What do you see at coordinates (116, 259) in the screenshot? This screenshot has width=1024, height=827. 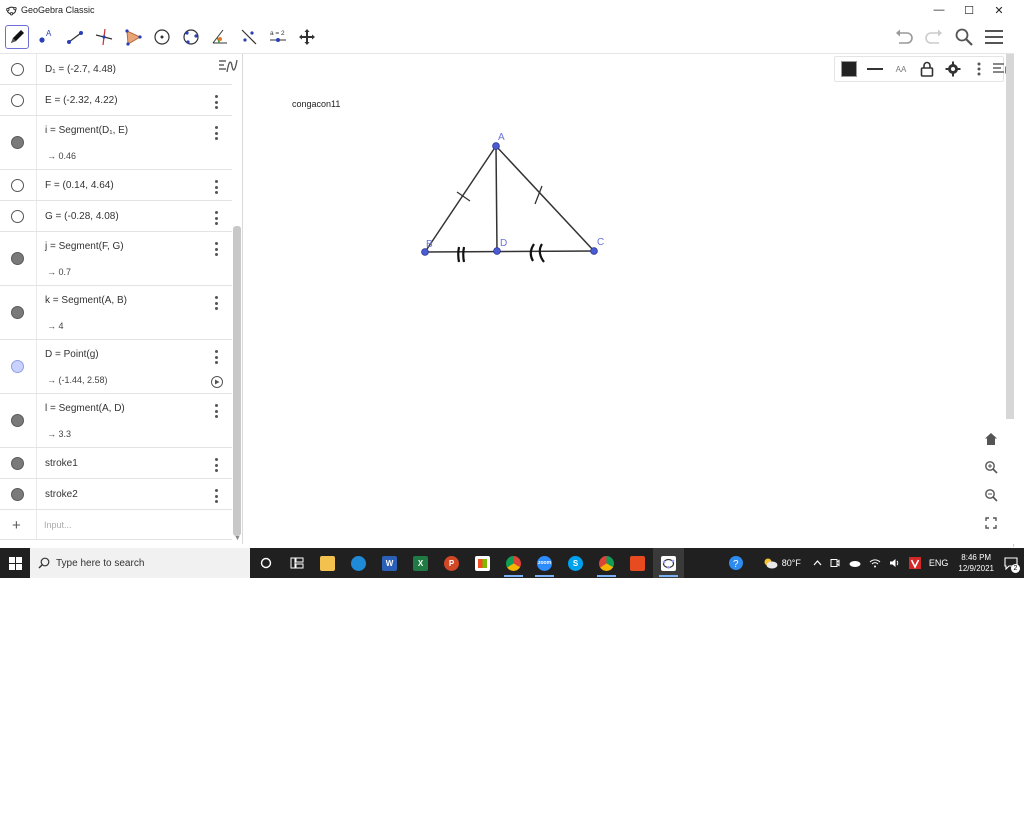 I see `algebra-row: j = Segment(F, G) → 0.7` at bounding box center [116, 259].